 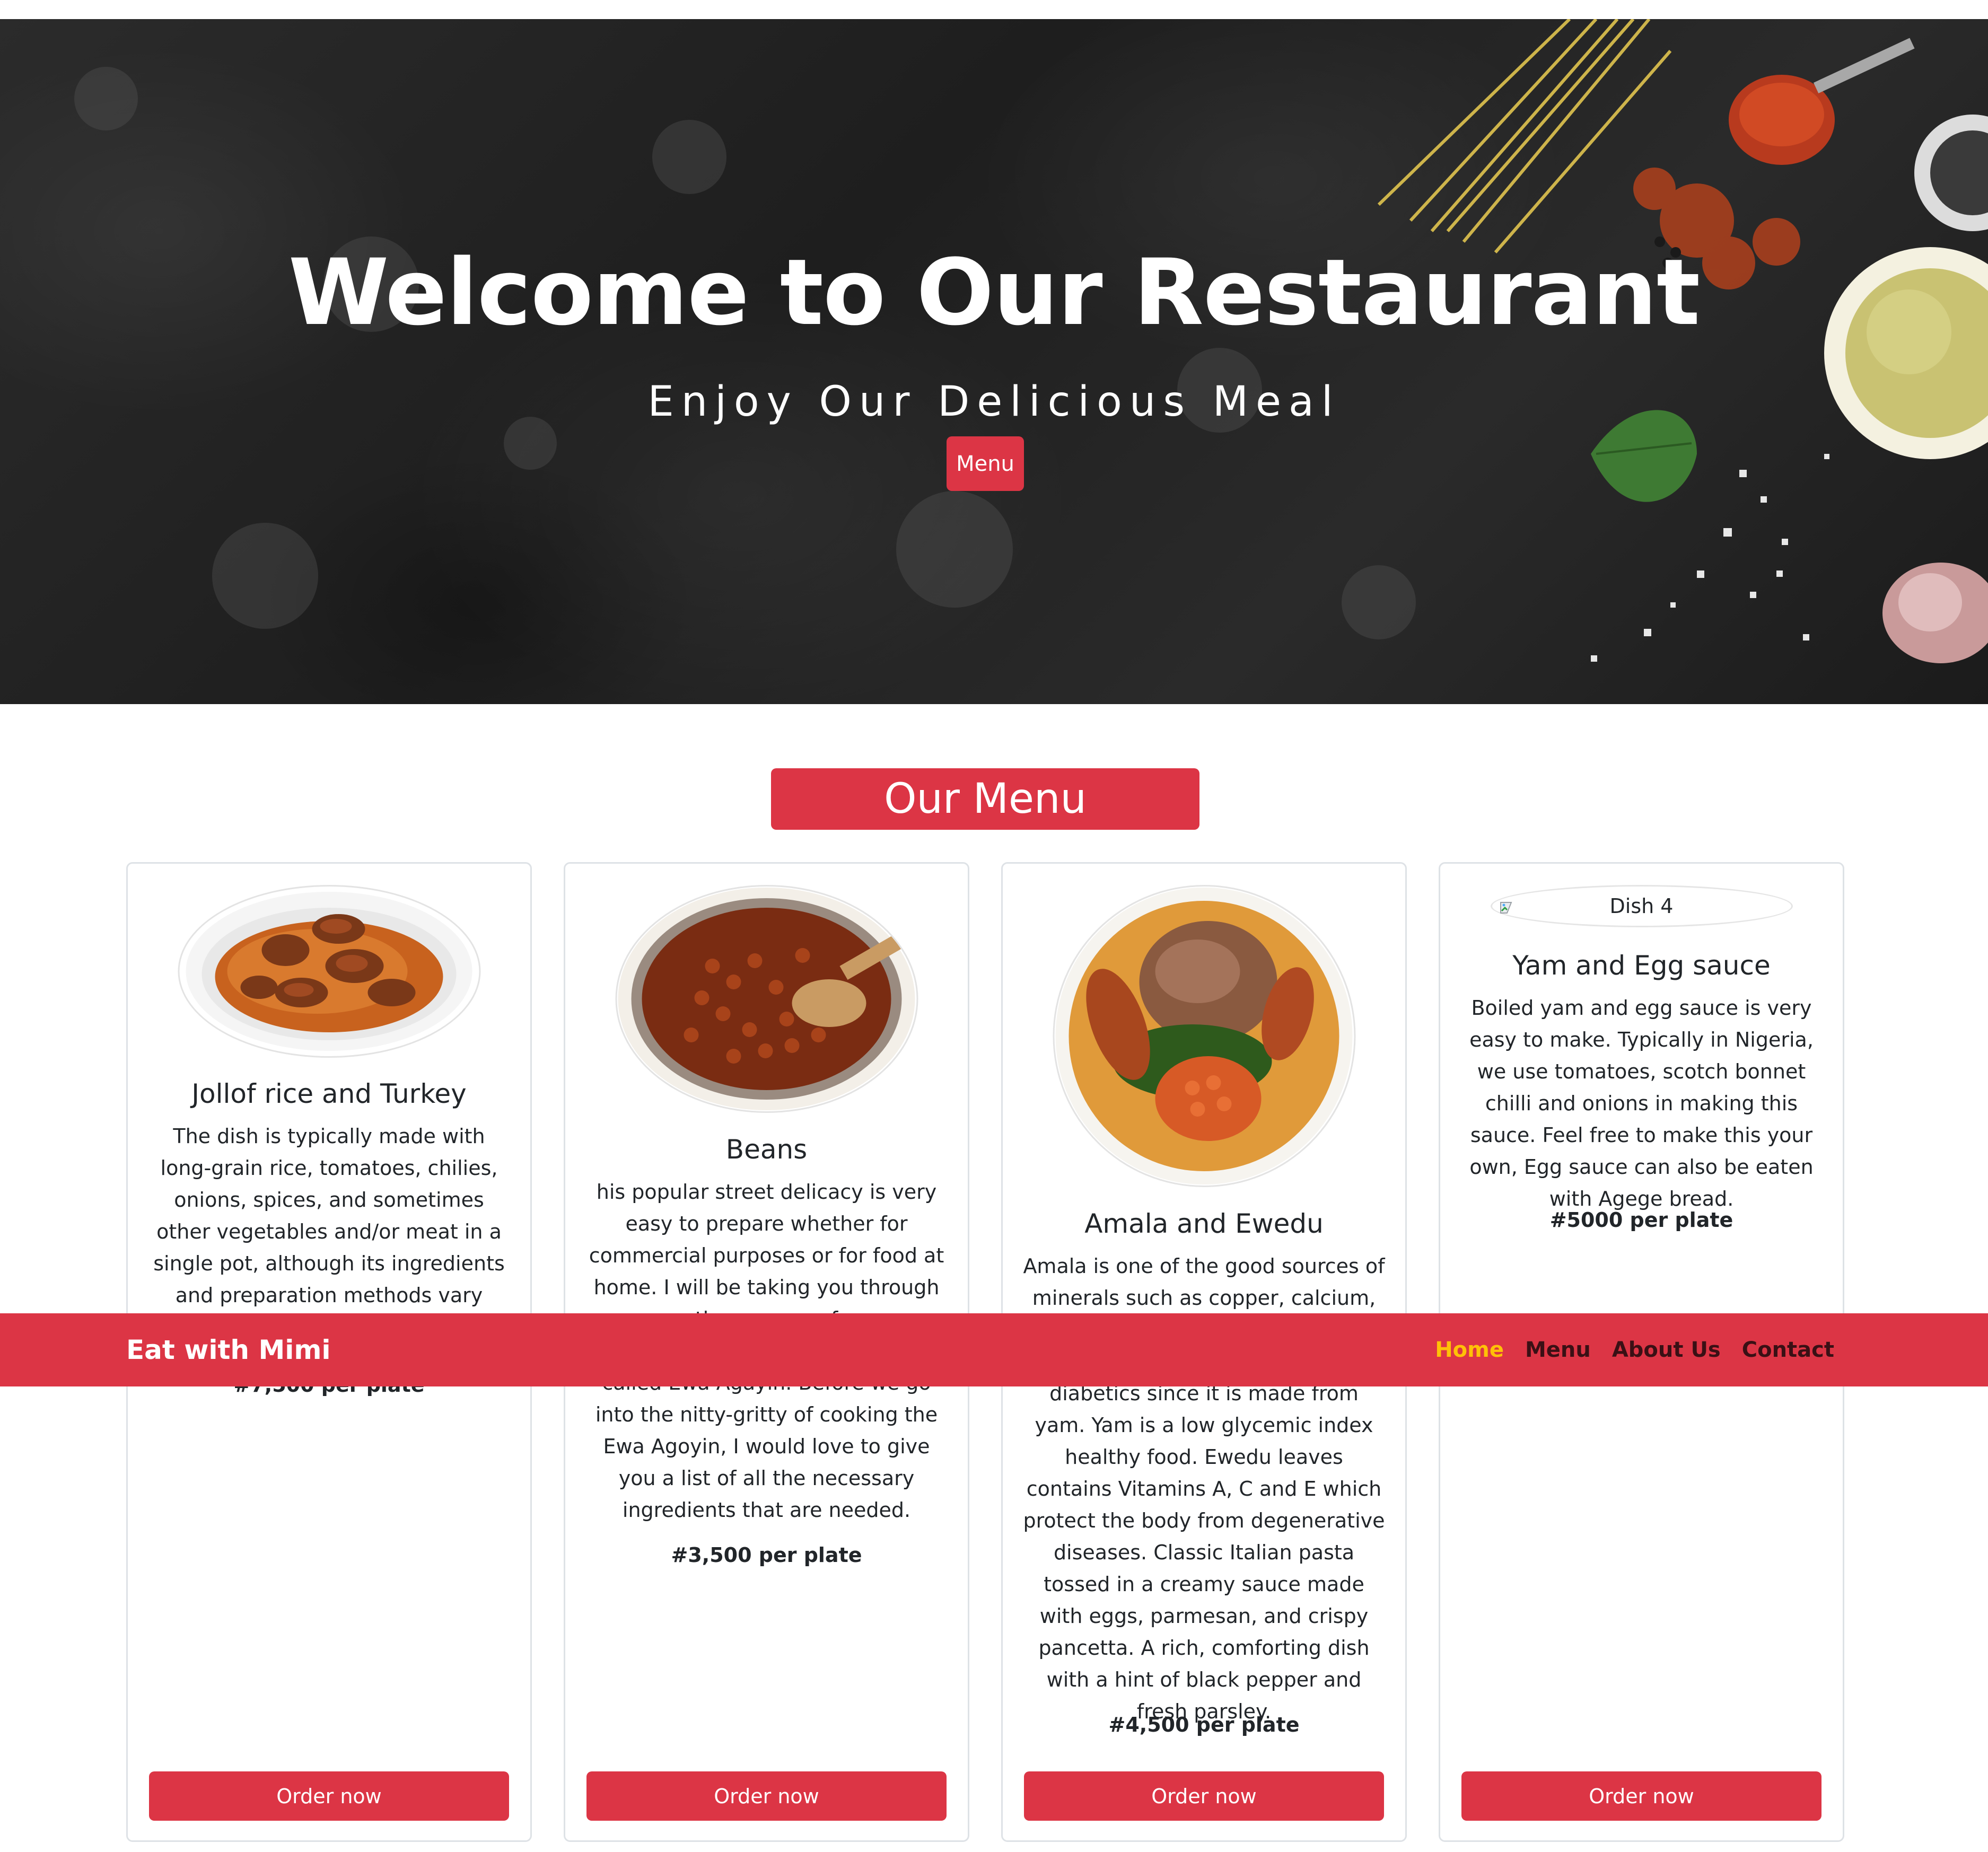 I want to click on navbar: Eat with Mimi Home Menu About Us Contact, so click(x=994, y=1349).